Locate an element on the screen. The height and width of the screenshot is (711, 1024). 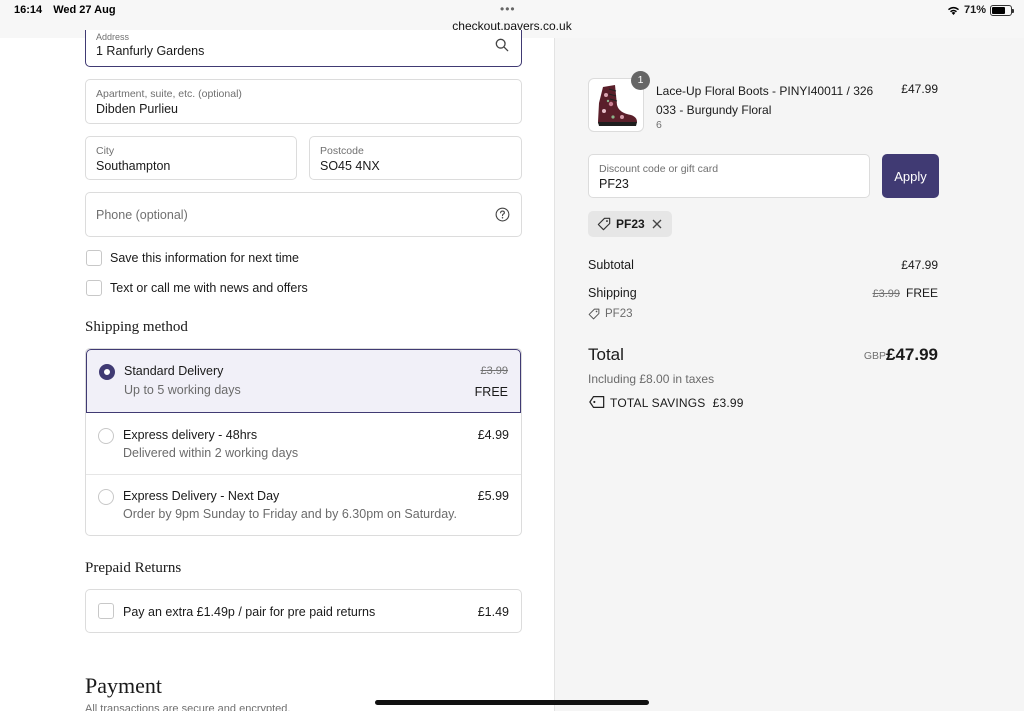
discount-code-value: PF23 is located at coordinates (614, 184).